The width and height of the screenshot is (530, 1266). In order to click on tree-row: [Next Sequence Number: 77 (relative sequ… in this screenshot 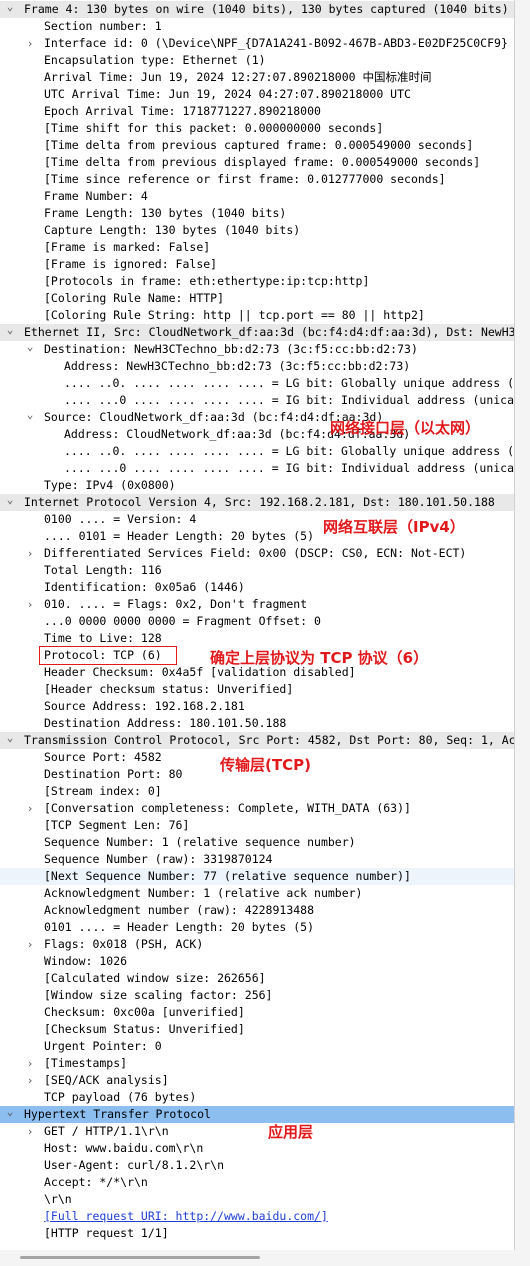, I will do `click(257, 876)`.